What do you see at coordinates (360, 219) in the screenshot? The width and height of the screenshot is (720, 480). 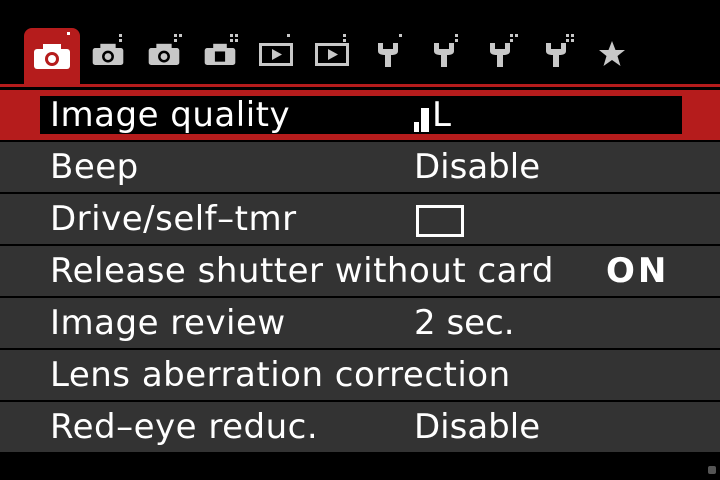 I see `menu-item-drive-self-timer: Drive/self–tmr` at bounding box center [360, 219].